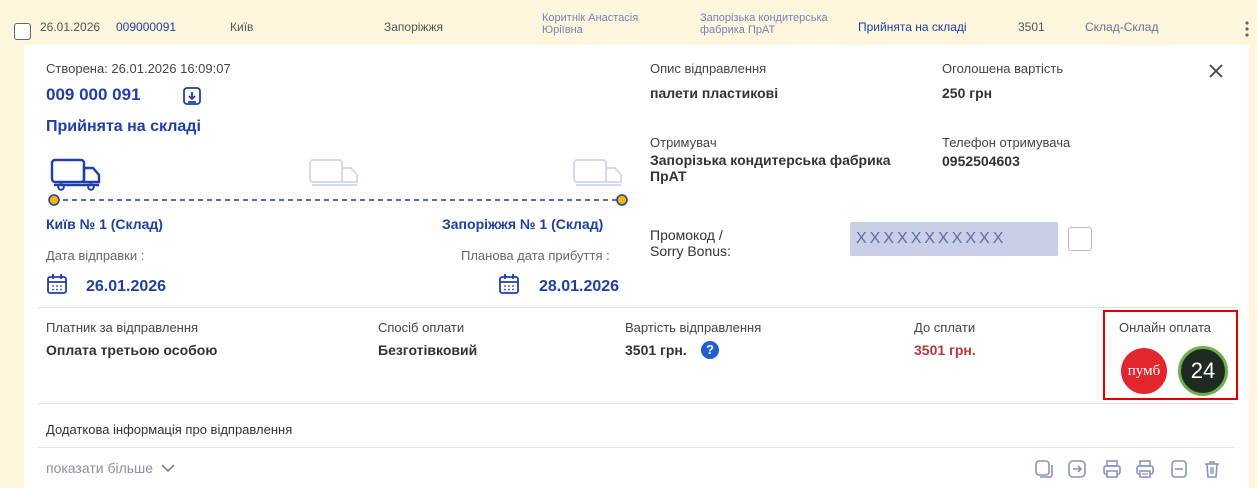 This screenshot has width=1257, height=488. I want to click on split-icon, so click(1179, 469).